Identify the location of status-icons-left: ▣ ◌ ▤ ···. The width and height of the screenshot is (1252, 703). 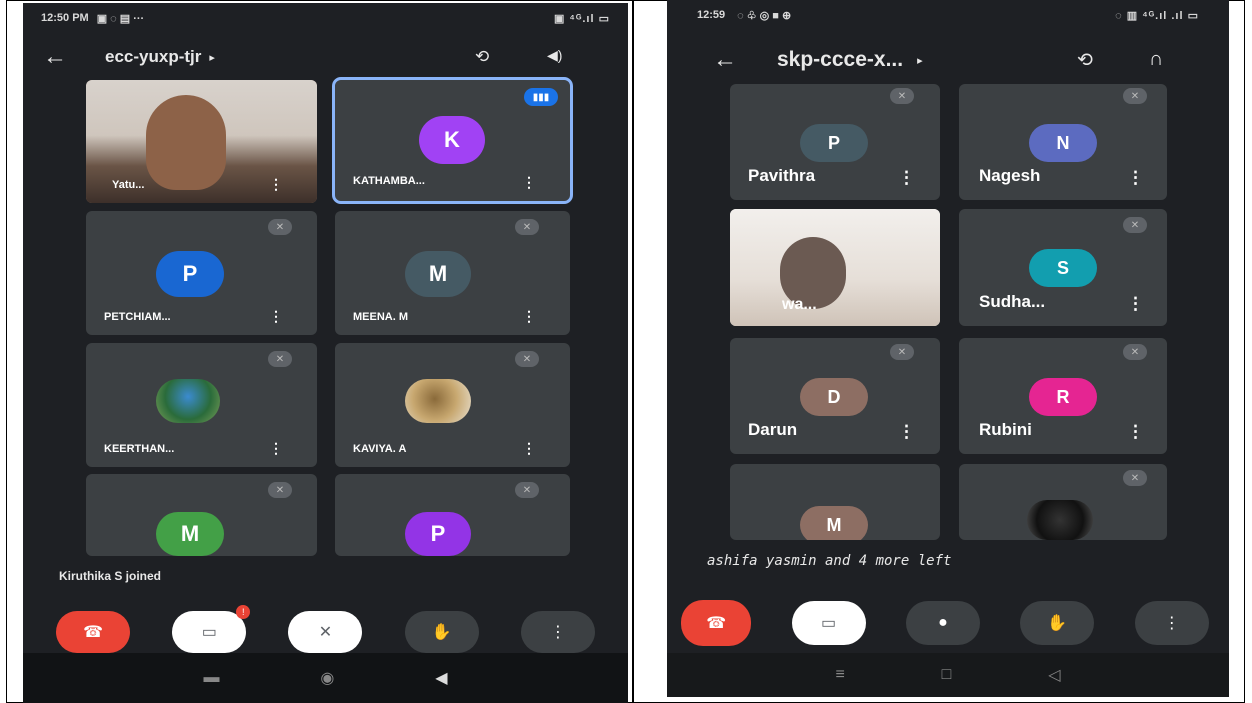
(120, 18).